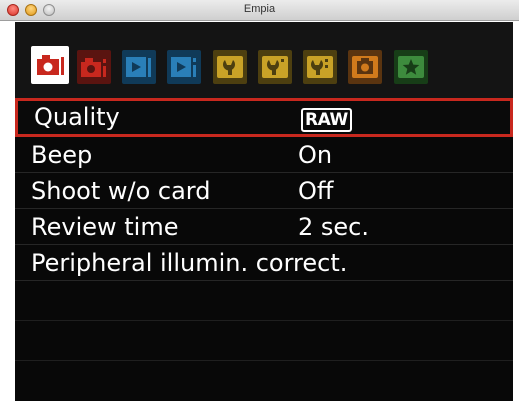 This screenshot has width=519, height=401. I want to click on menu-item-shoot-without-card: Shoot w/o card Off, so click(264, 191).